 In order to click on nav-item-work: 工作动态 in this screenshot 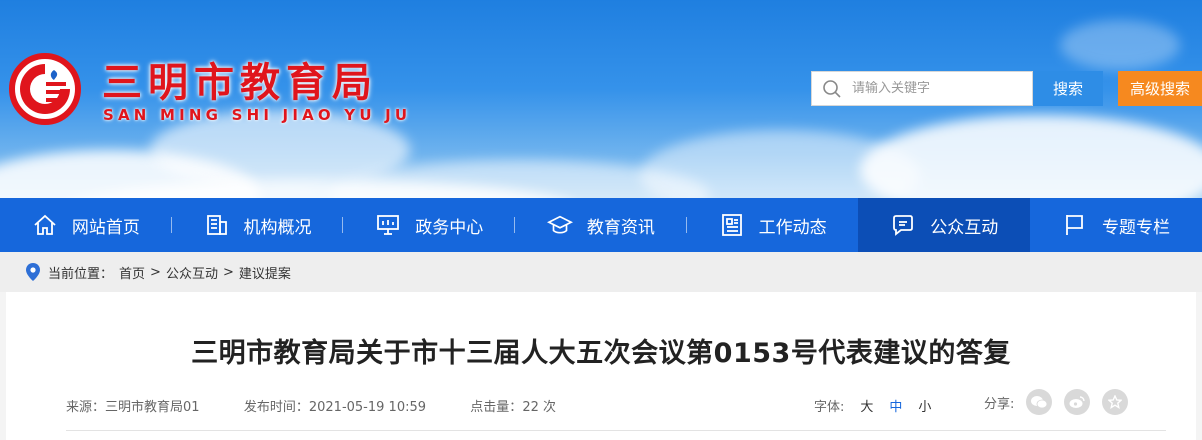, I will do `click(773, 225)`.